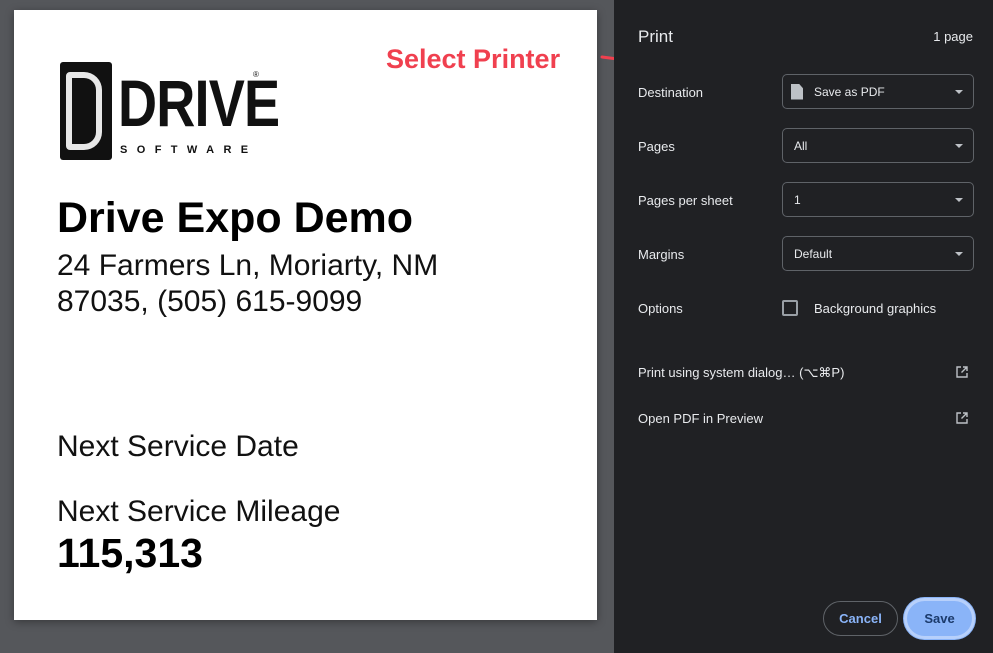 This screenshot has width=993, height=653. What do you see at coordinates (656, 146) in the screenshot?
I see `pages-label: Pages` at bounding box center [656, 146].